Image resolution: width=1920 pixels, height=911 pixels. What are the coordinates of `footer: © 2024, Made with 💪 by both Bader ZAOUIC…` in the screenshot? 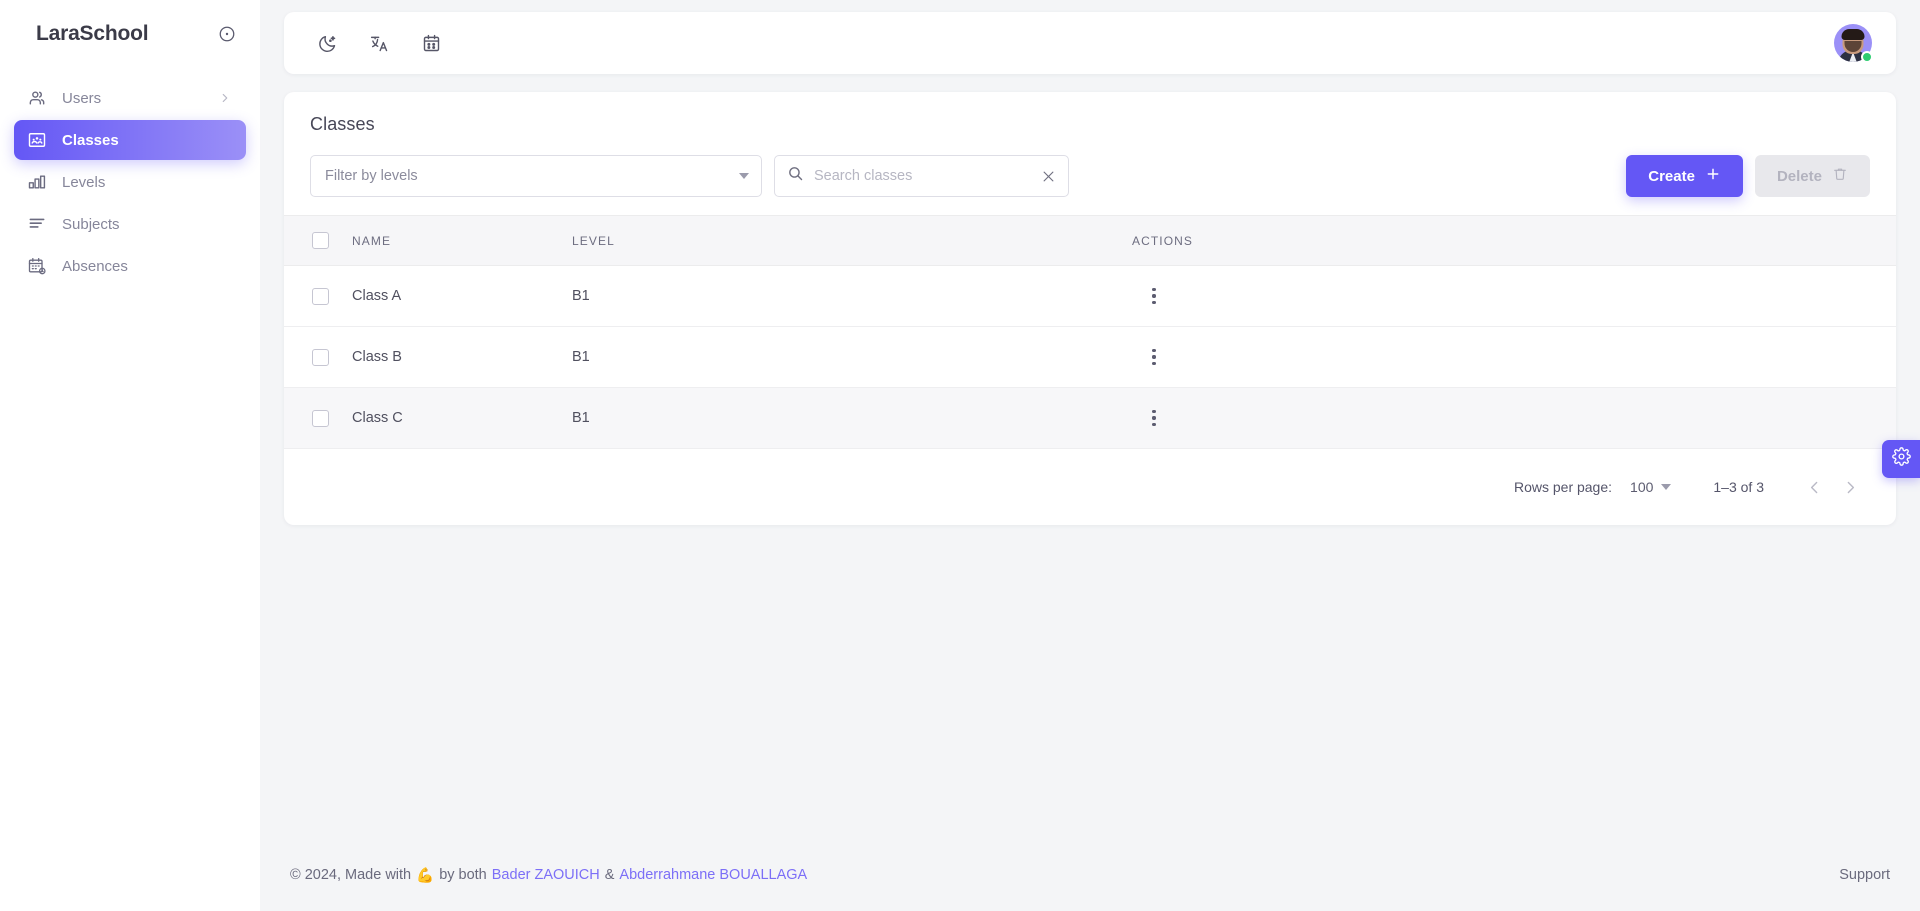 It's located at (1090, 880).